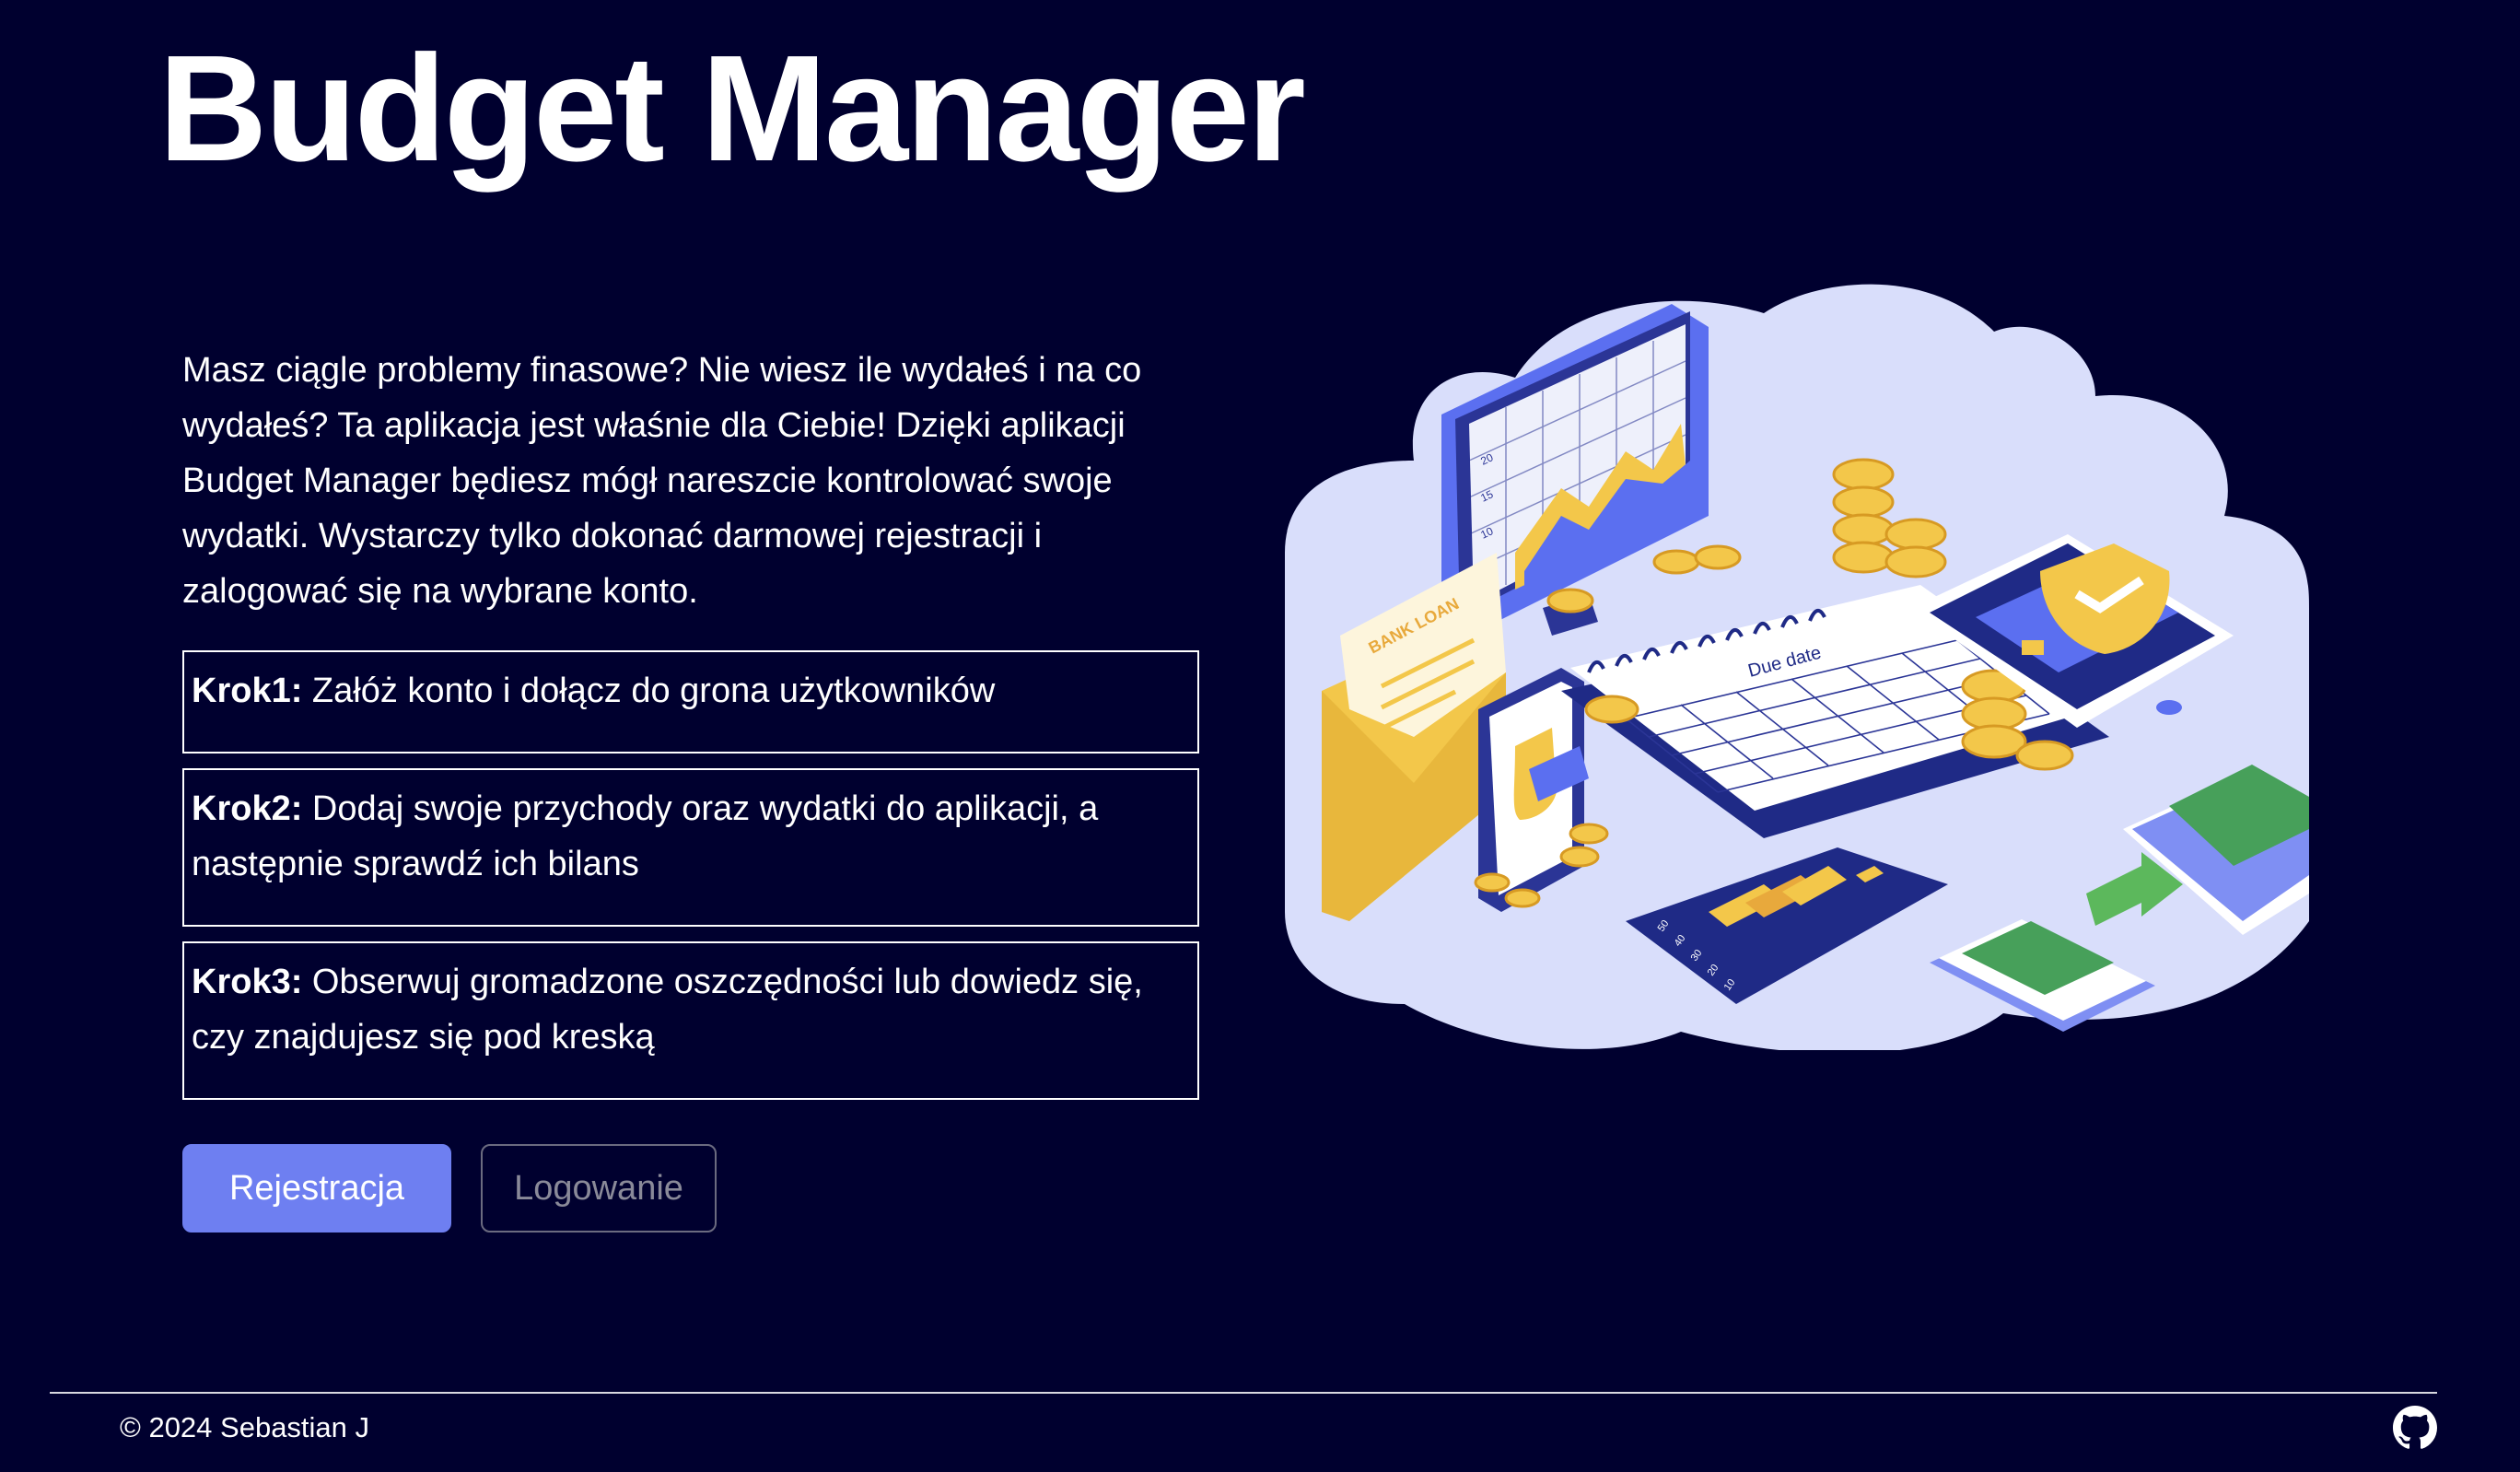 The image size is (2520, 1472). I want to click on step-1-label: Krok1:, so click(247, 691).